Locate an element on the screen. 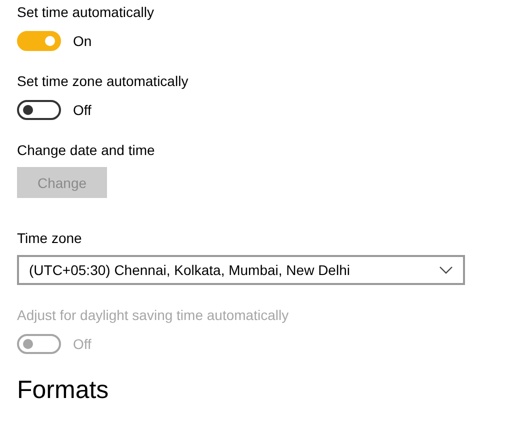 Image resolution: width=512 pixels, height=427 pixels. setting-label: Time zone is located at coordinates (49, 238).